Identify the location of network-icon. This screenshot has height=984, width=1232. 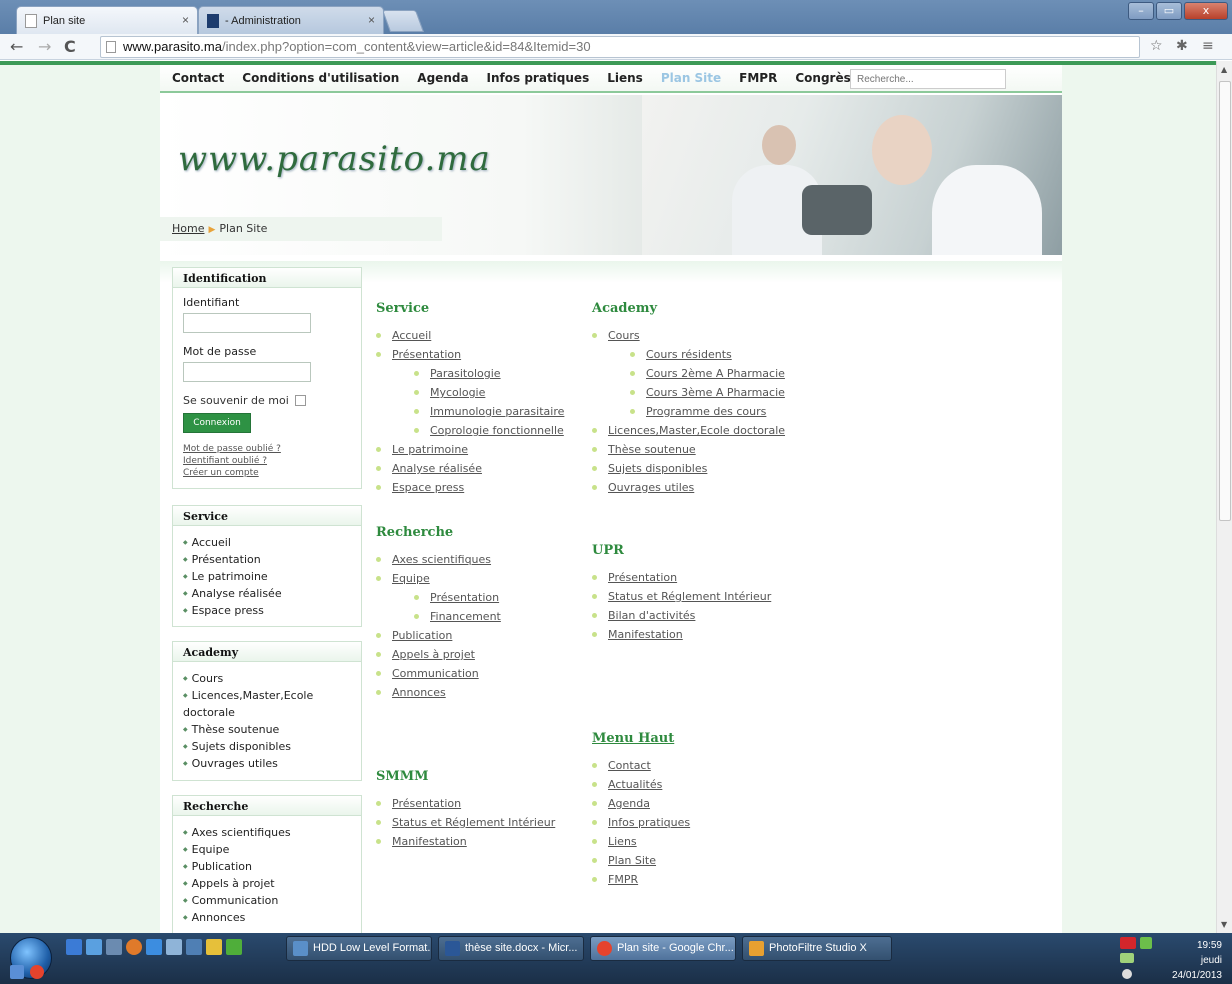
(94, 947).